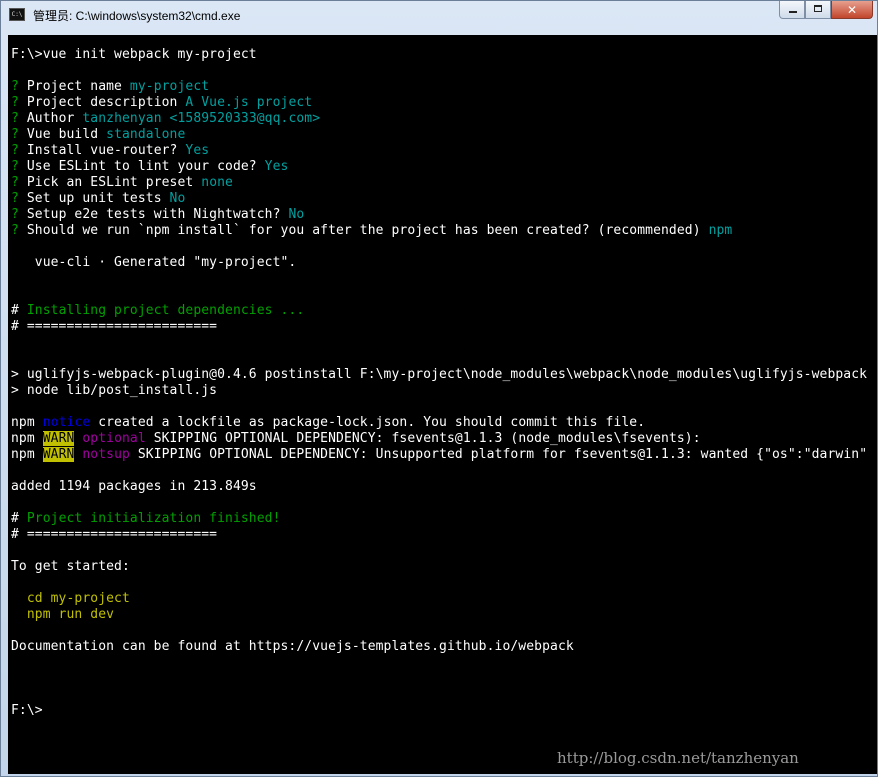  Describe the element at coordinates (122, 182) in the screenshot. I see `prompt-eslint-preset: ? Pick an ESLint preset none` at that location.